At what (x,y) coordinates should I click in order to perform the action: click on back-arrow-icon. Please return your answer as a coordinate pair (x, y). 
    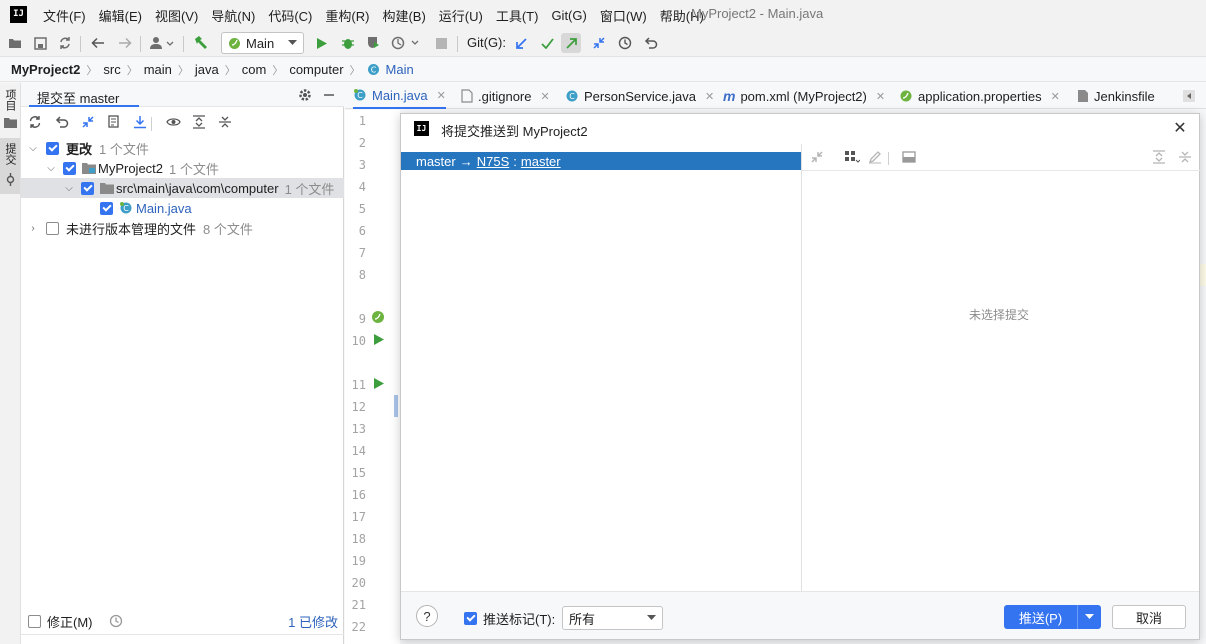
    Looking at the image, I should click on (98, 43).